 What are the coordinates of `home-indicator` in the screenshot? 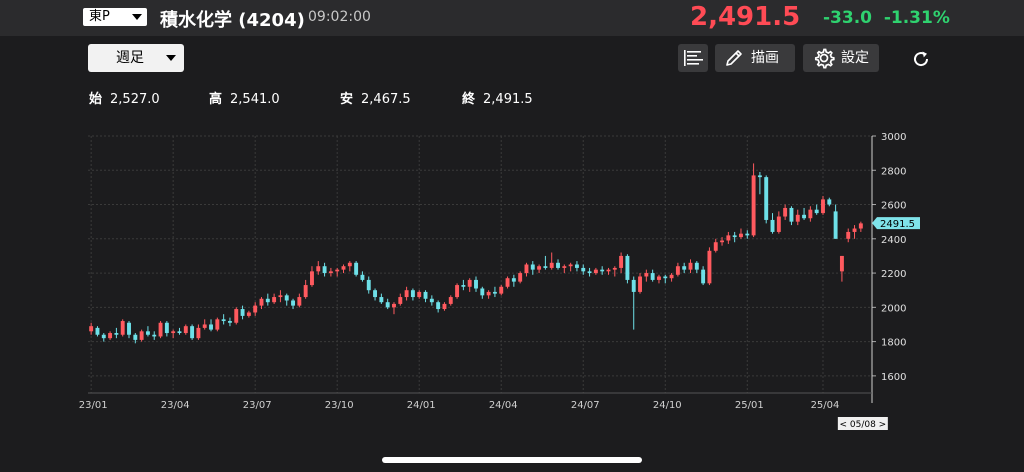 It's located at (512, 460).